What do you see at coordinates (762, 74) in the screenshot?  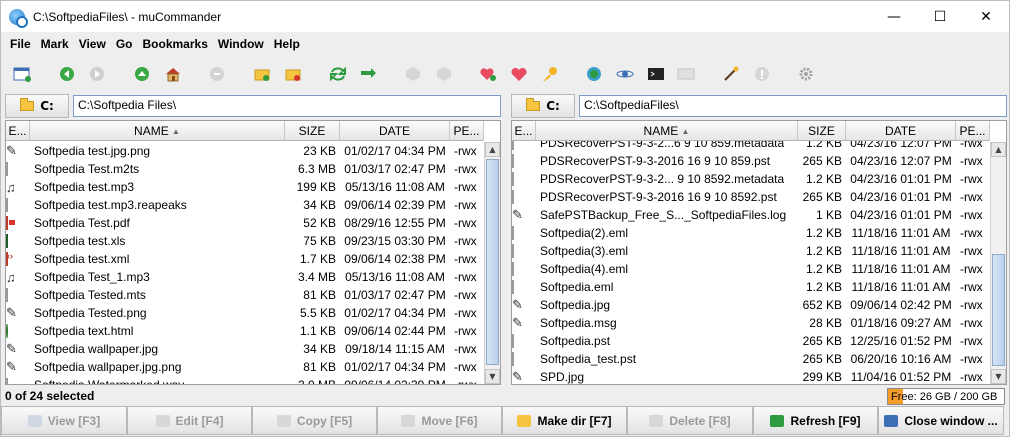 I see `properties-button` at bounding box center [762, 74].